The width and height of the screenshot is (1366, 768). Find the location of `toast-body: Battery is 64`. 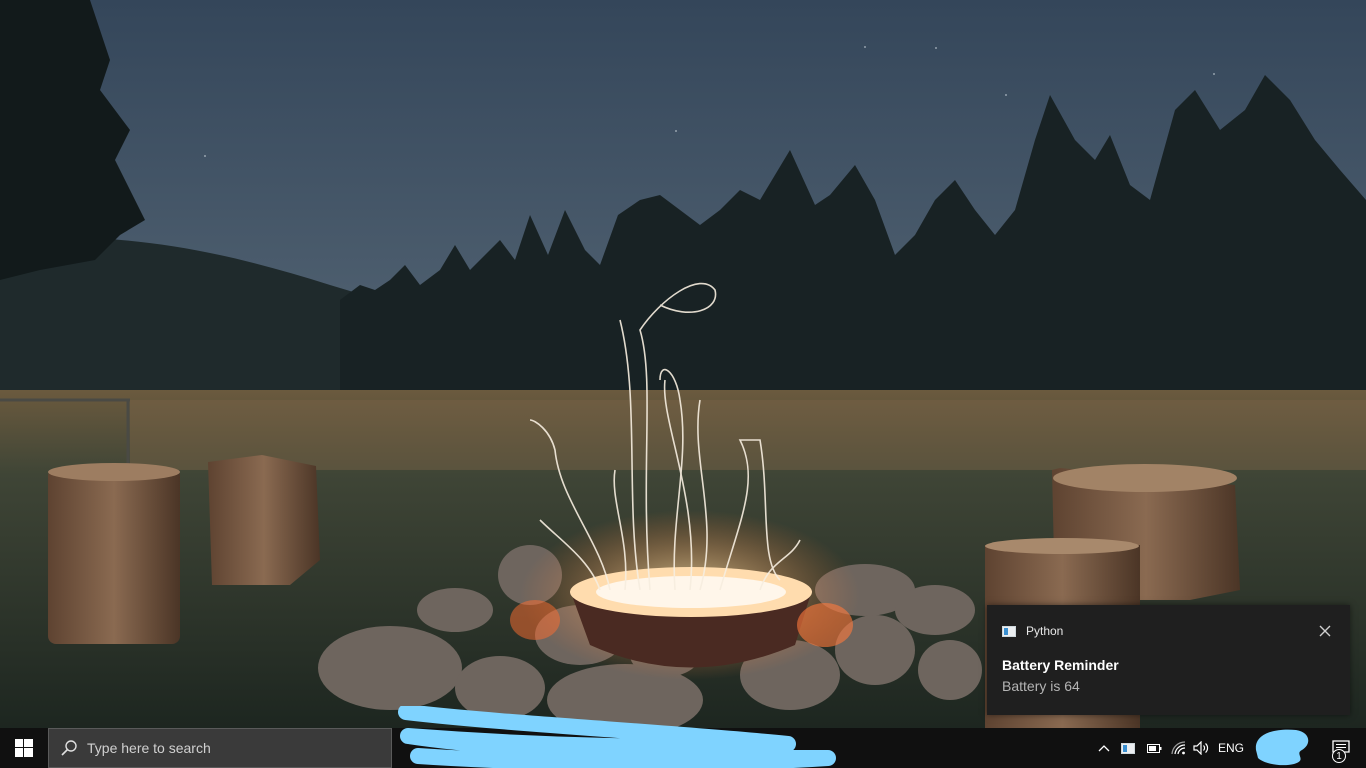

toast-body: Battery is 64 is located at coordinates (1041, 686).